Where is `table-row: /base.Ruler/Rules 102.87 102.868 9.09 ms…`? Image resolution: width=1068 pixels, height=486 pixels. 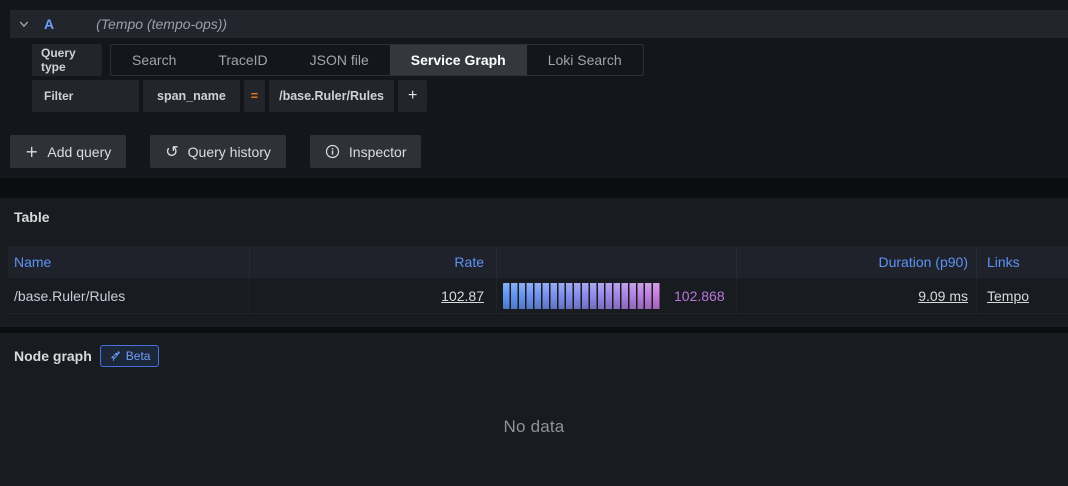 table-row: /base.Ruler/Rules 102.87 102.868 9.09 ms… is located at coordinates (538, 296).